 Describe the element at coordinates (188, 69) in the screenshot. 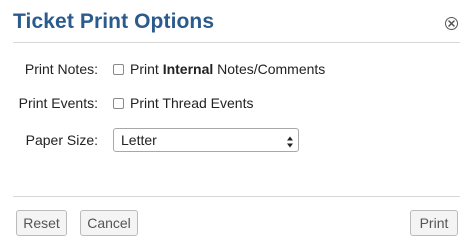

I see `print-notes-text-bold: Internal` at that location.